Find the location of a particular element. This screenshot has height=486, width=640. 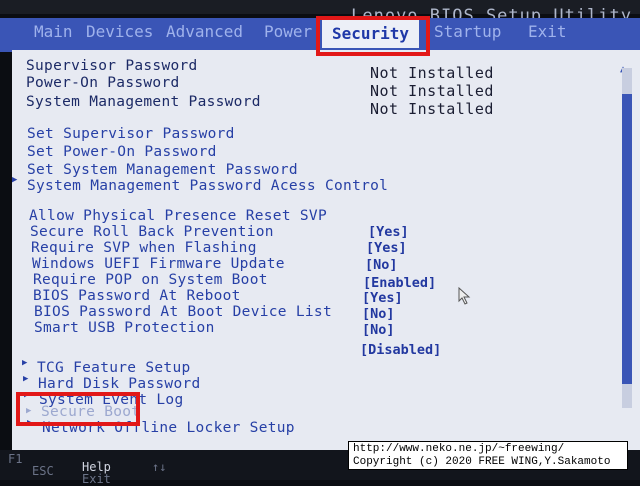

option-windows-uefi-update-label: Windows UEFI Firmware Update is located at coordinates (158, 264).